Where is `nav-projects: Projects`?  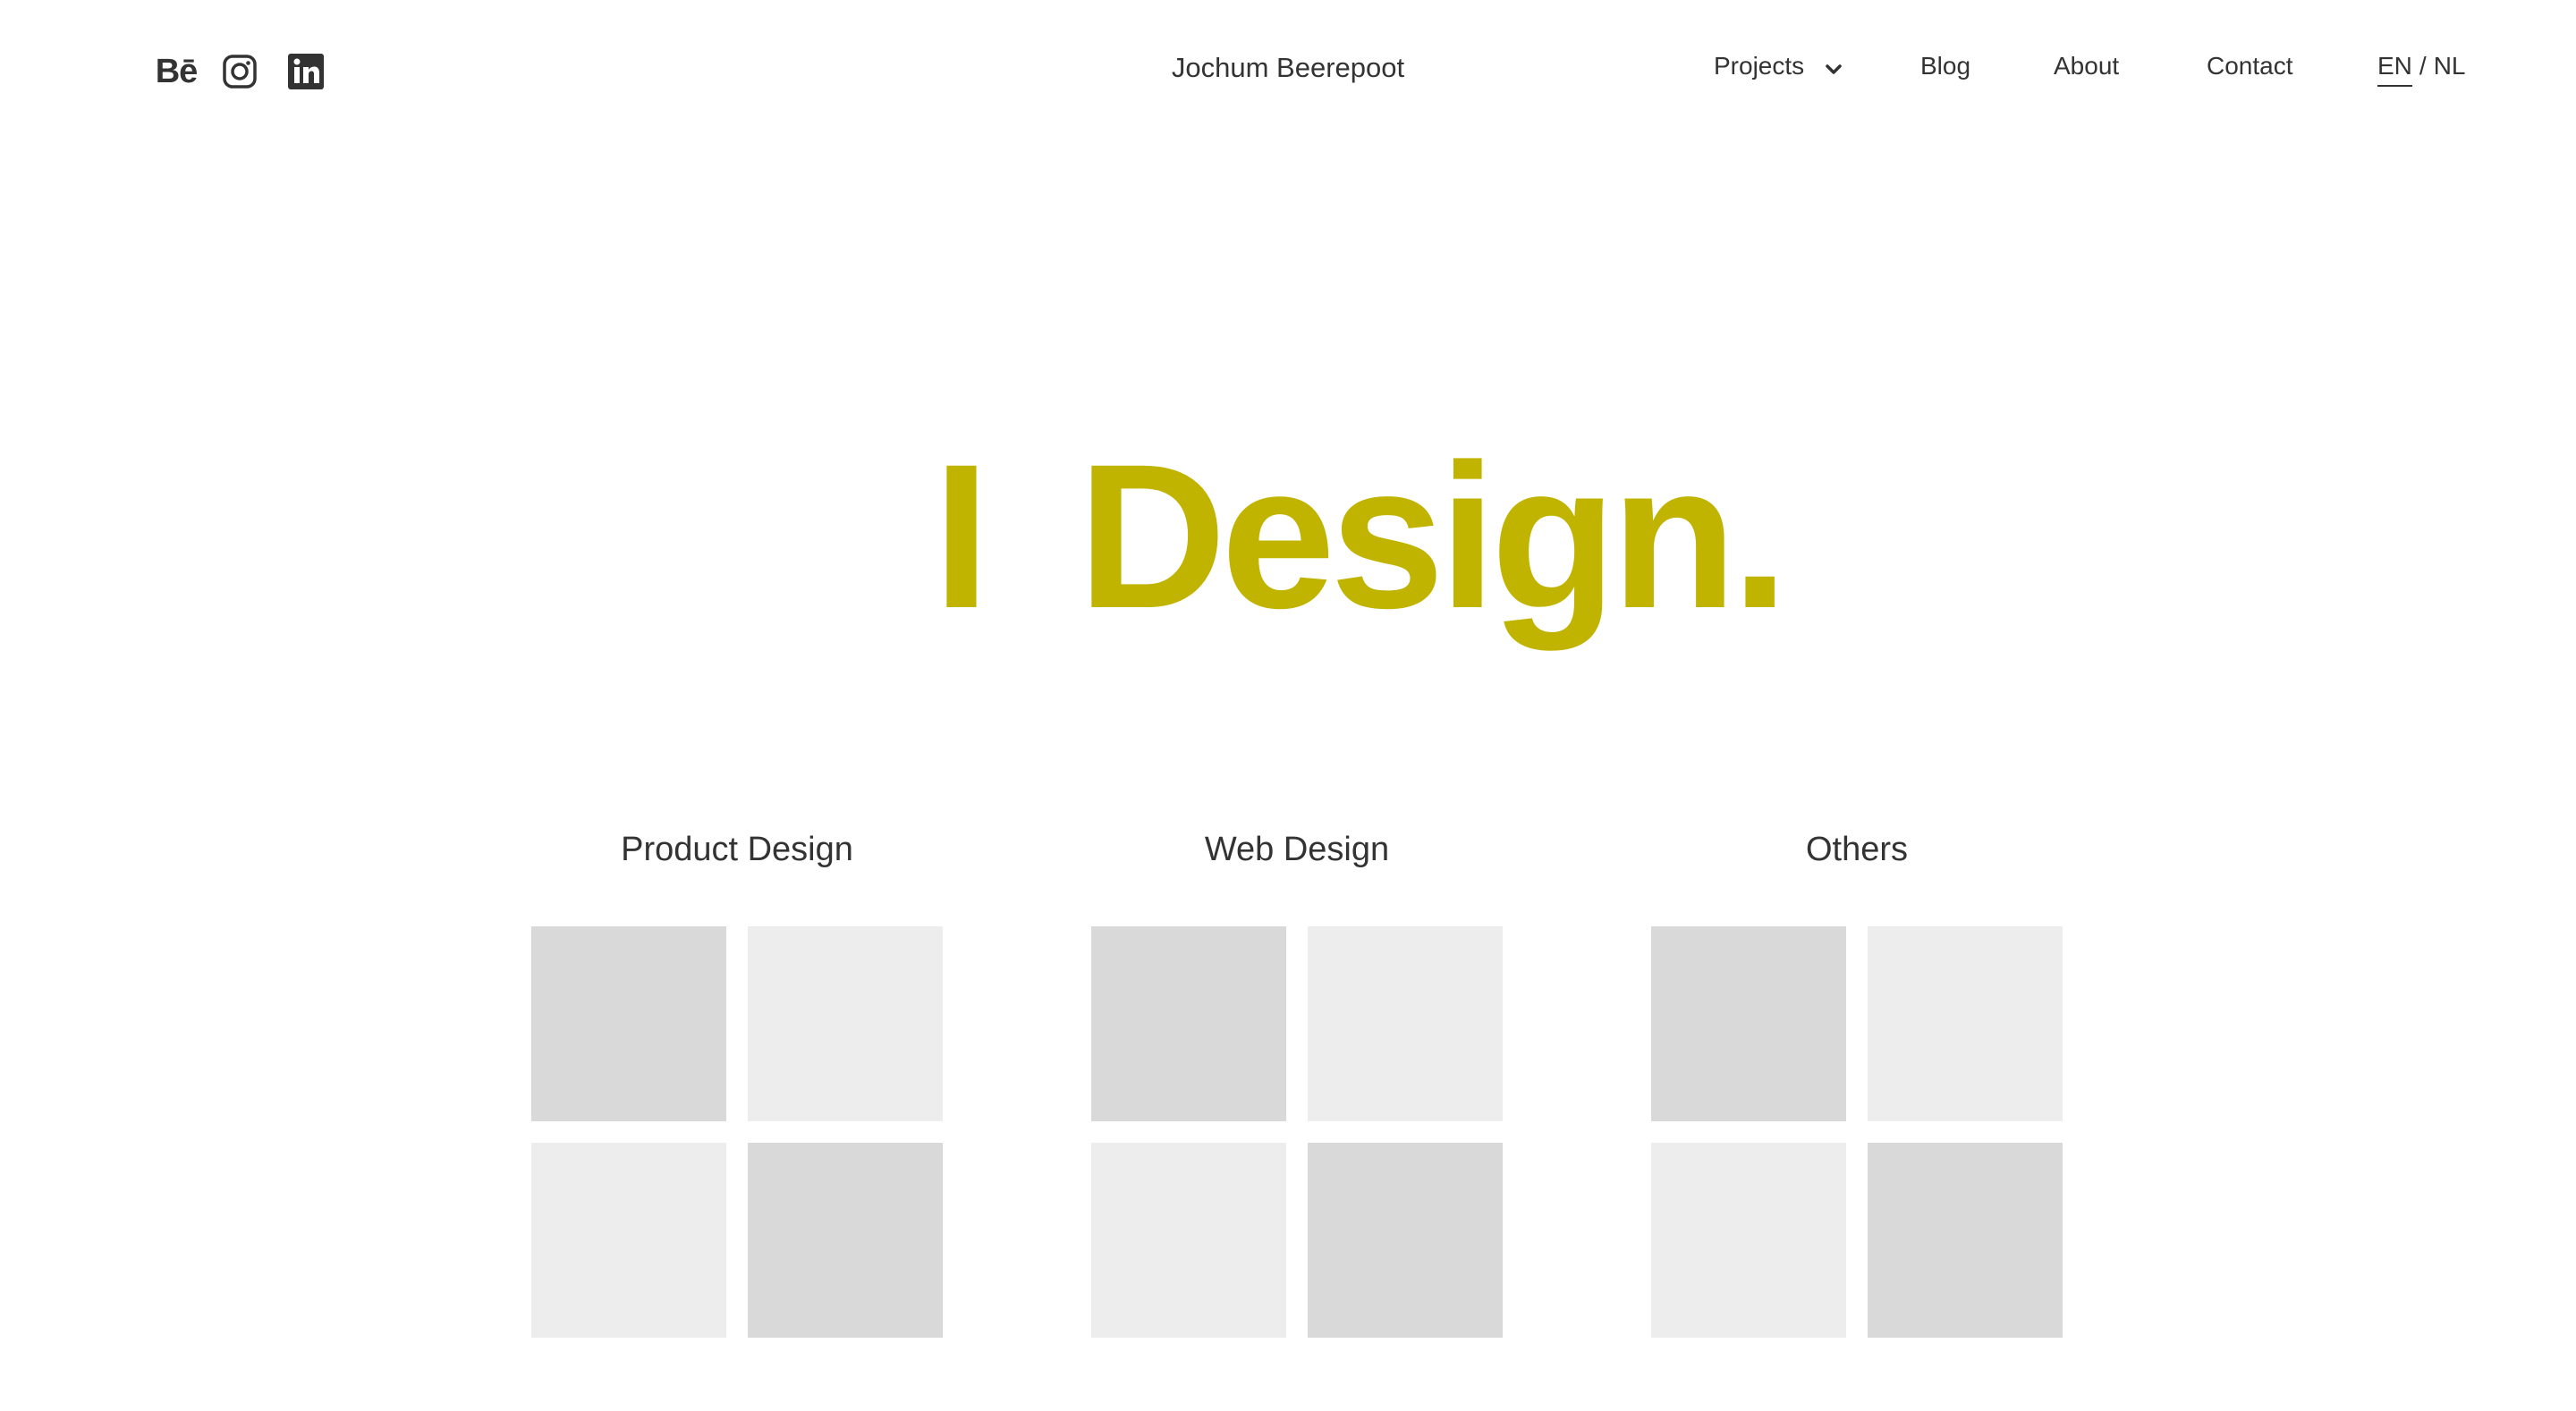
nav-projects: Projects is located at coordinates (1778, 66).